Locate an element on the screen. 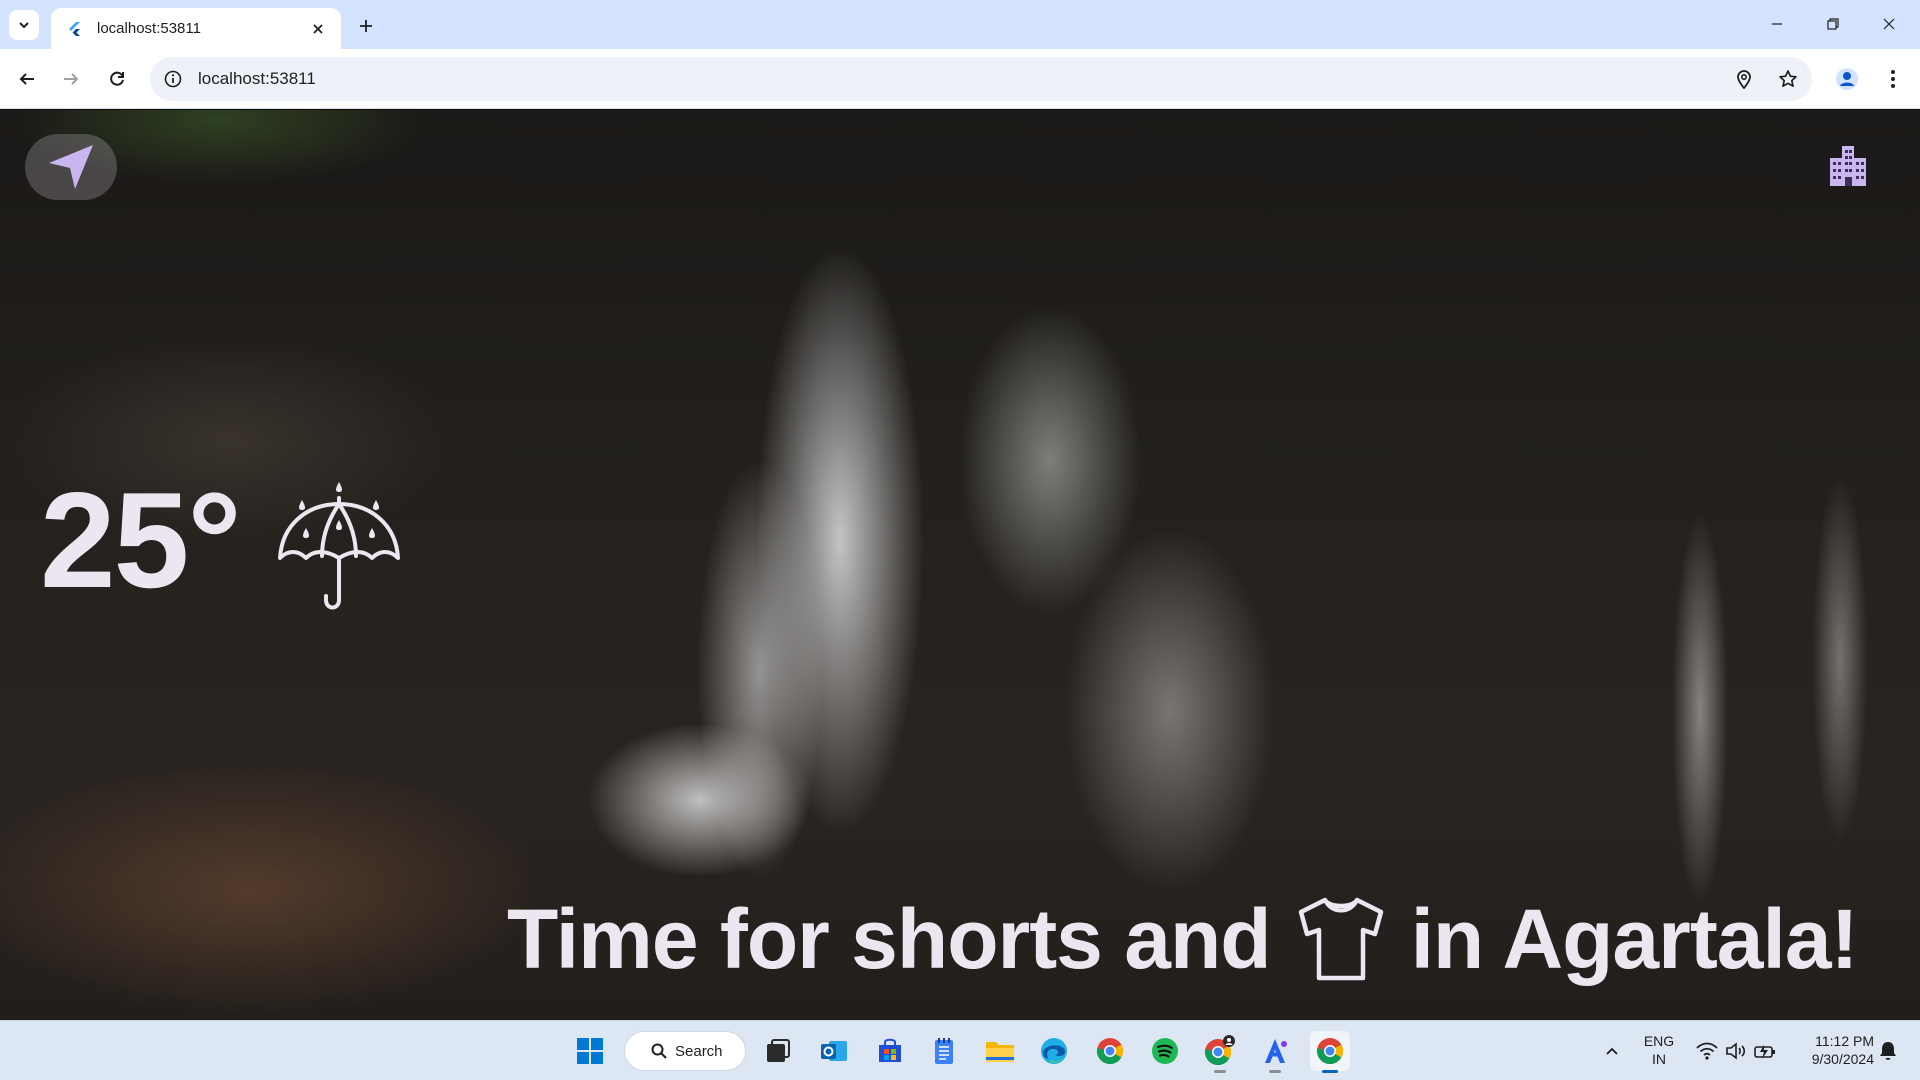  tab-search-button is located at coordinates (24, 25).